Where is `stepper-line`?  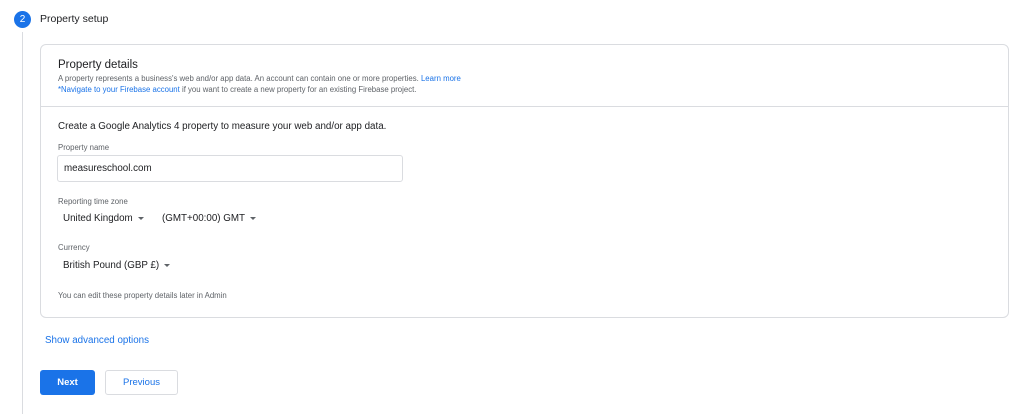 stepper-line is located at coordinates (22, 223).